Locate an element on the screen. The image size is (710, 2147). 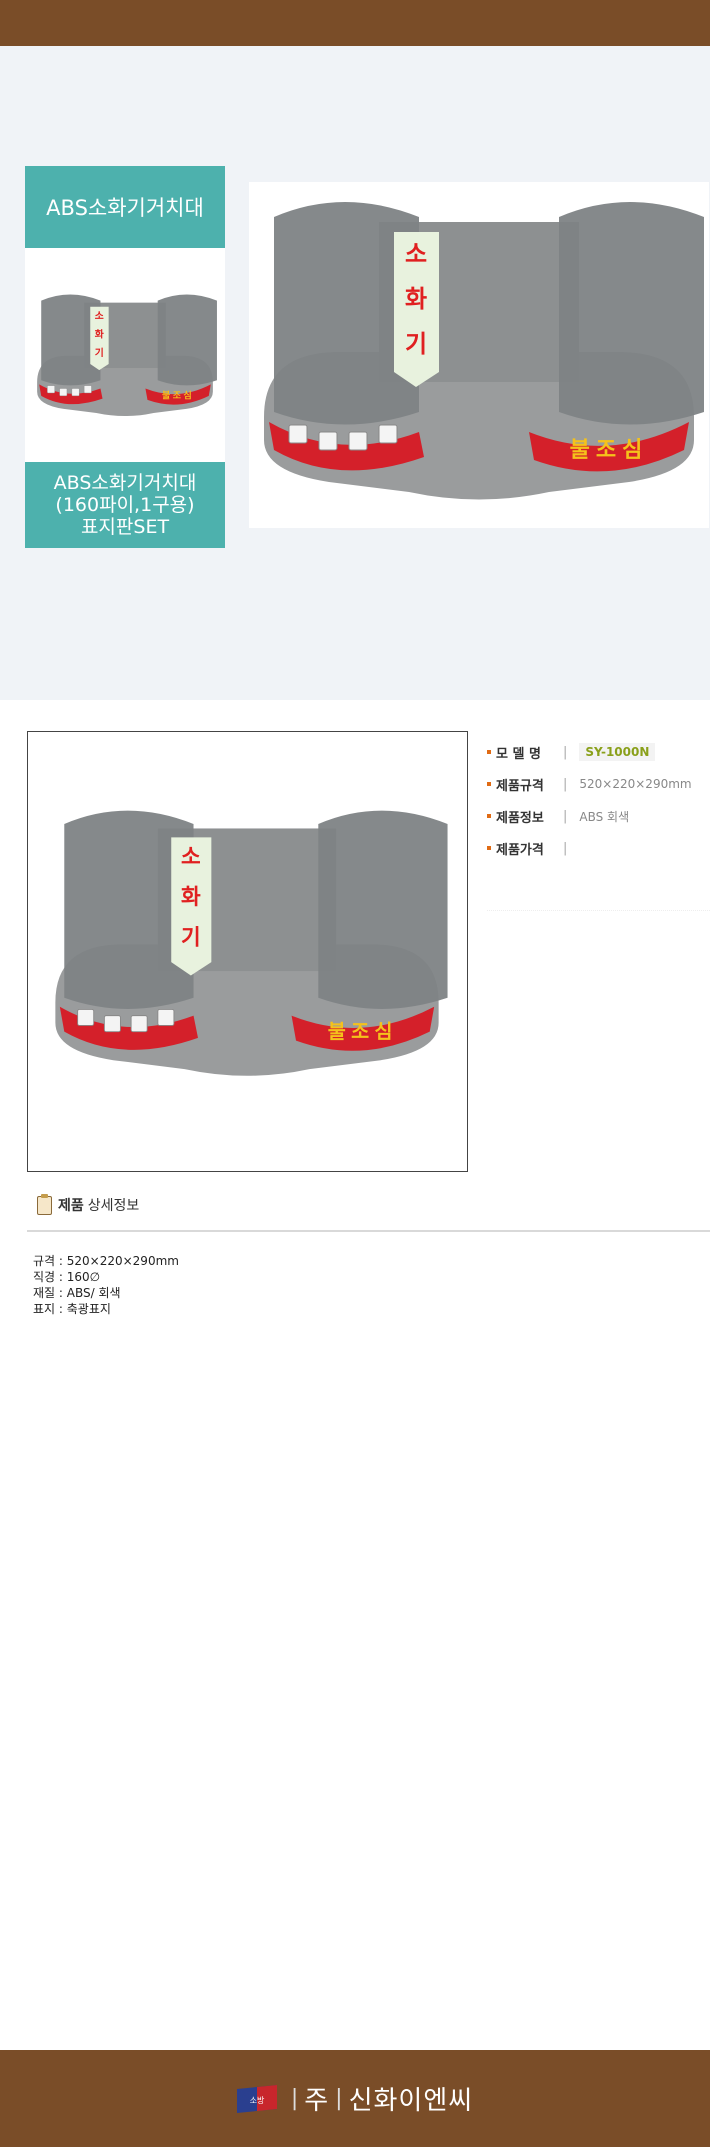
logo-prefix: 주 is located at coordinates (317, 2101).